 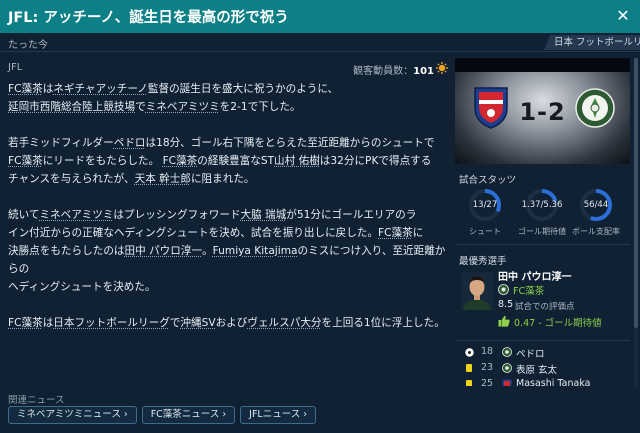 I want to click on sun-icon, so click(x=442, y=68).